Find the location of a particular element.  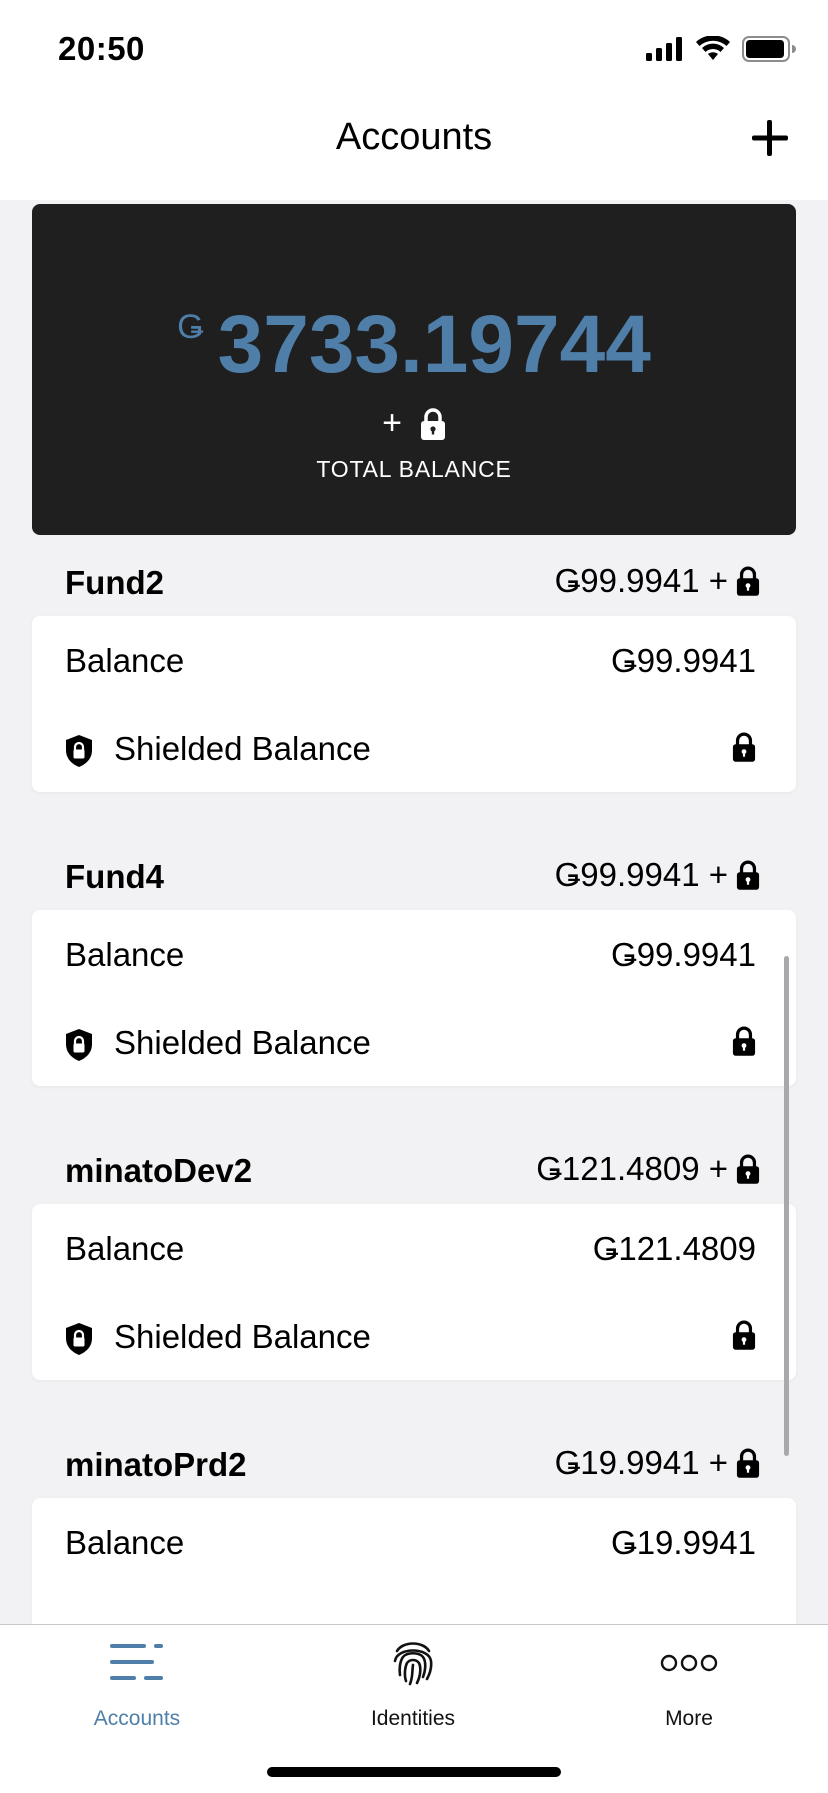

cellular-signal-icon is located at coordinates (664, 49).